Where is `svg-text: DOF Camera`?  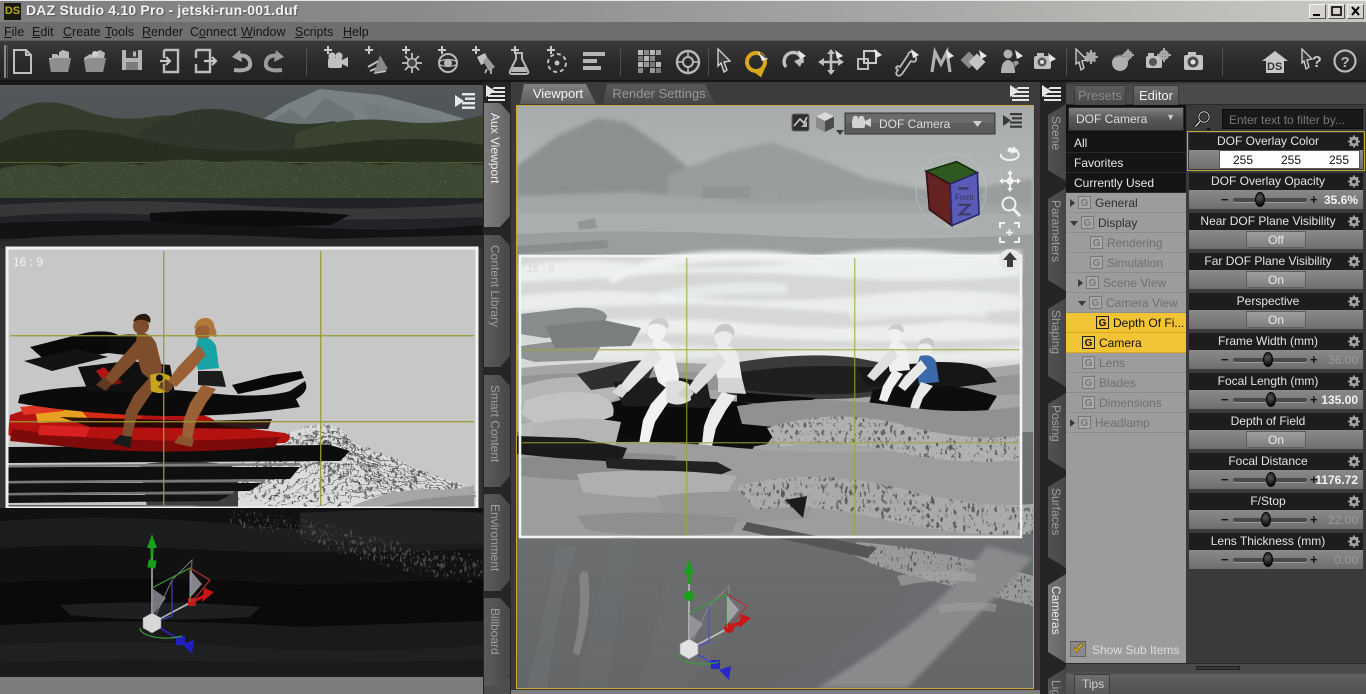
svg-text: DOF Camera is located at coordinates (915, 124).